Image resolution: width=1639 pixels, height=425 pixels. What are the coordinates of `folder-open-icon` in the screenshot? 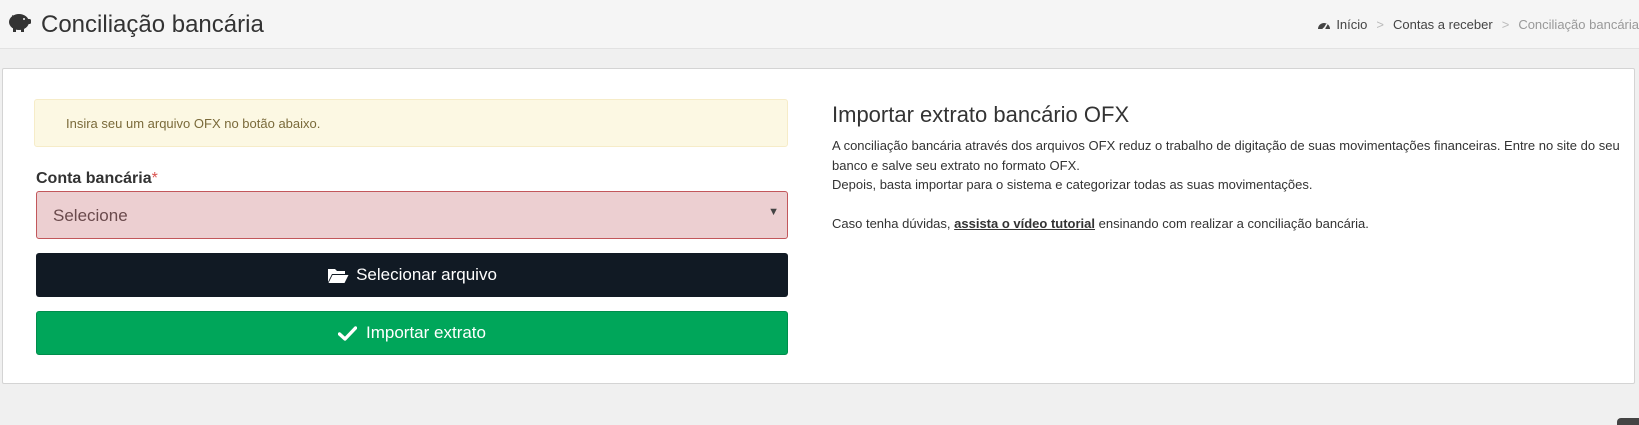 It's located at (338, 275).